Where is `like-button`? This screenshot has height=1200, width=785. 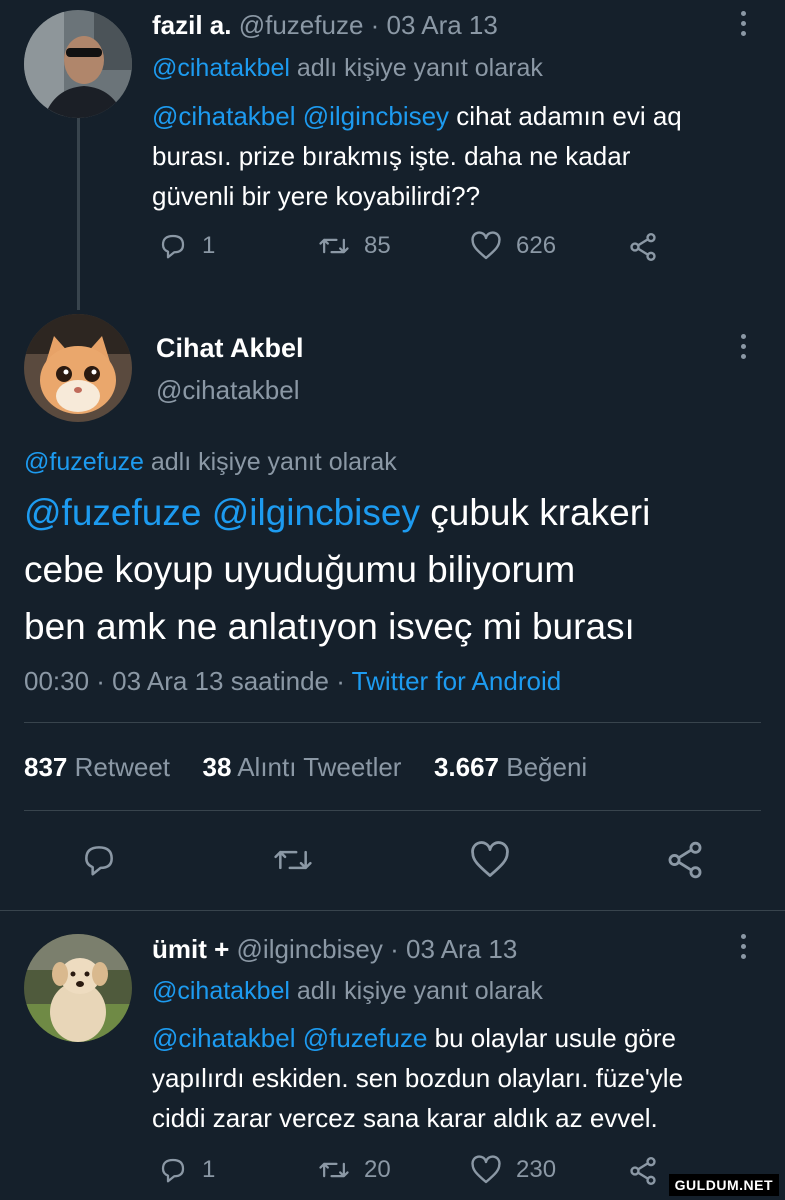 like-button is located at coordinates (490, 860).